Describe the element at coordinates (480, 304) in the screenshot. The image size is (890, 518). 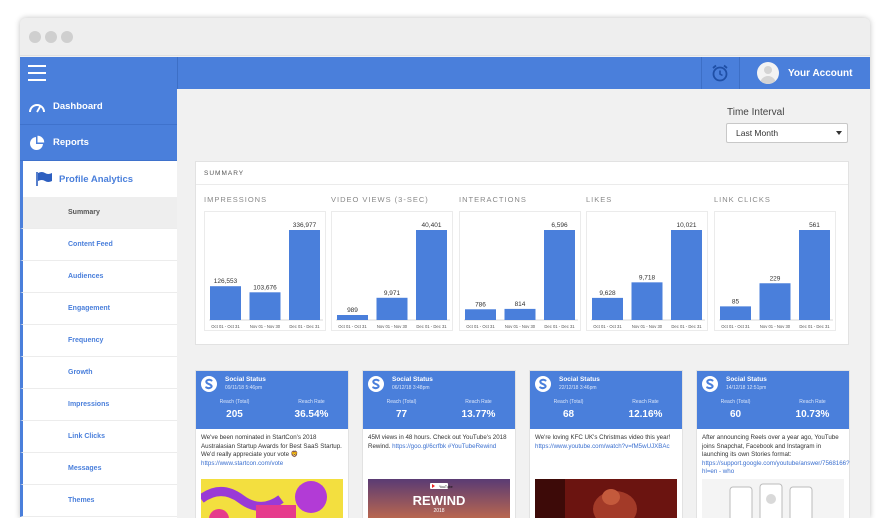
I see `data-label: 786` at that location.